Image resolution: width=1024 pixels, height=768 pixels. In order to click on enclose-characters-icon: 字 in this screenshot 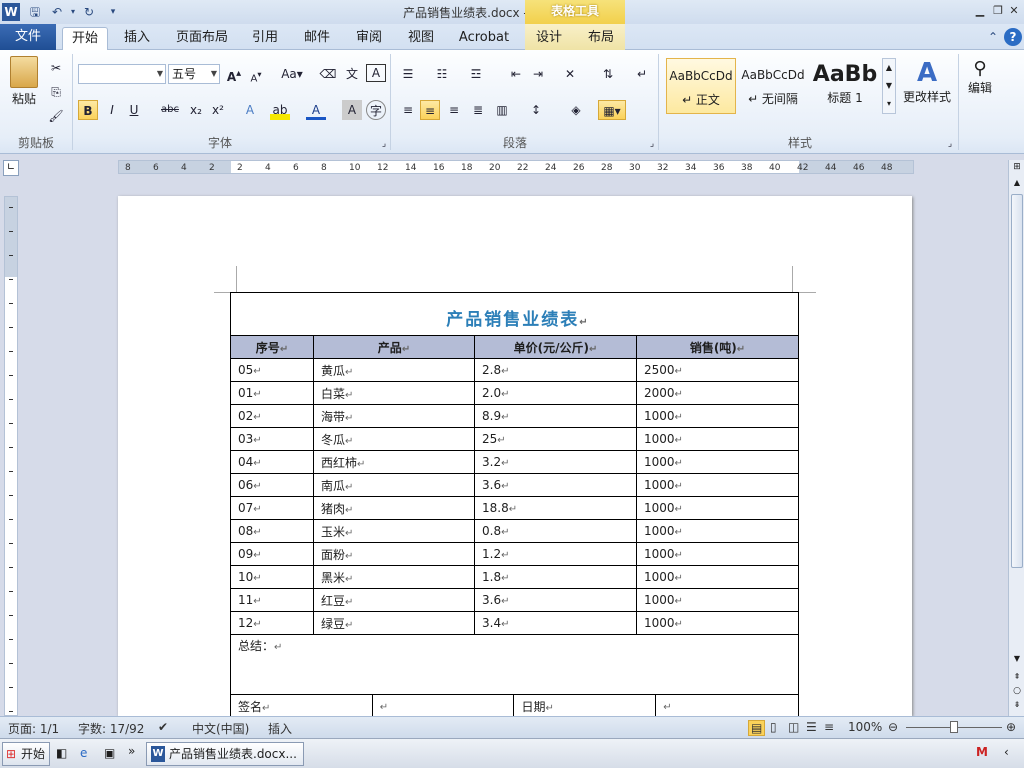, I will do `click(376, 110)`.